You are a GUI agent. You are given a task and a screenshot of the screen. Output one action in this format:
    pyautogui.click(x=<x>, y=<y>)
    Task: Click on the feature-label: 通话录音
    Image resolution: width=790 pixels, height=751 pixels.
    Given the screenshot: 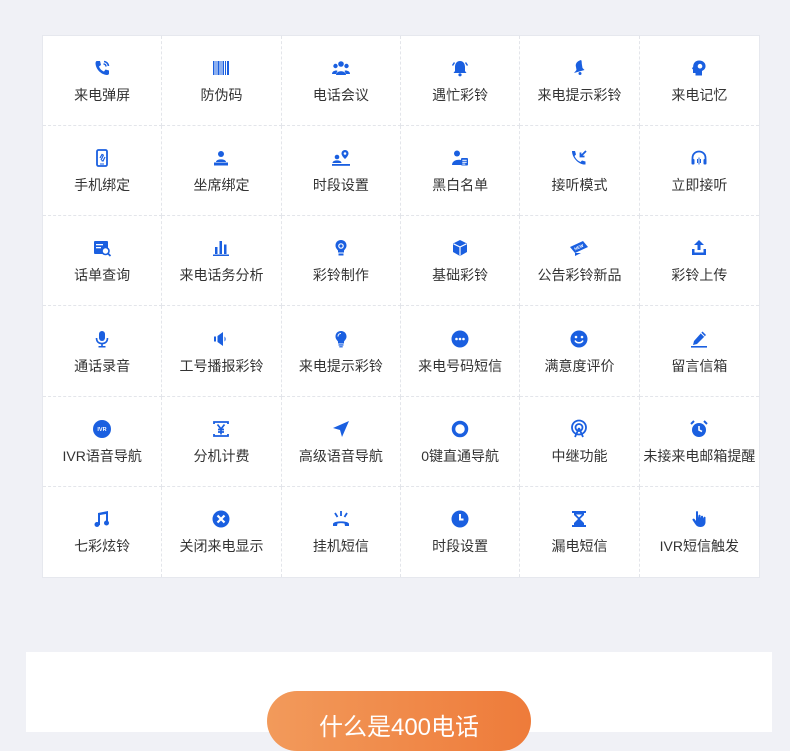 What is the action you would take?
    pyautogui.click(x=102, y=365)
    